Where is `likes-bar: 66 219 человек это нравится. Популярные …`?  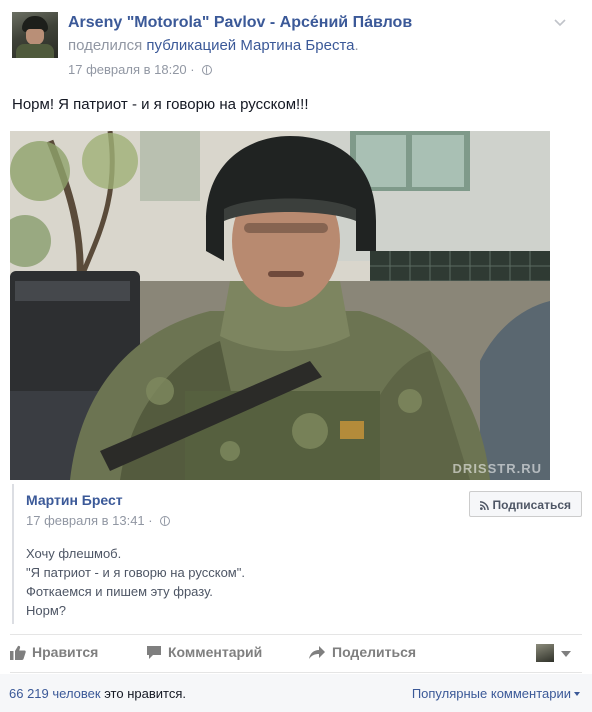
likes-bar: 66 219 человек это нравится. Популярные … is located at coordinates (296, 693).